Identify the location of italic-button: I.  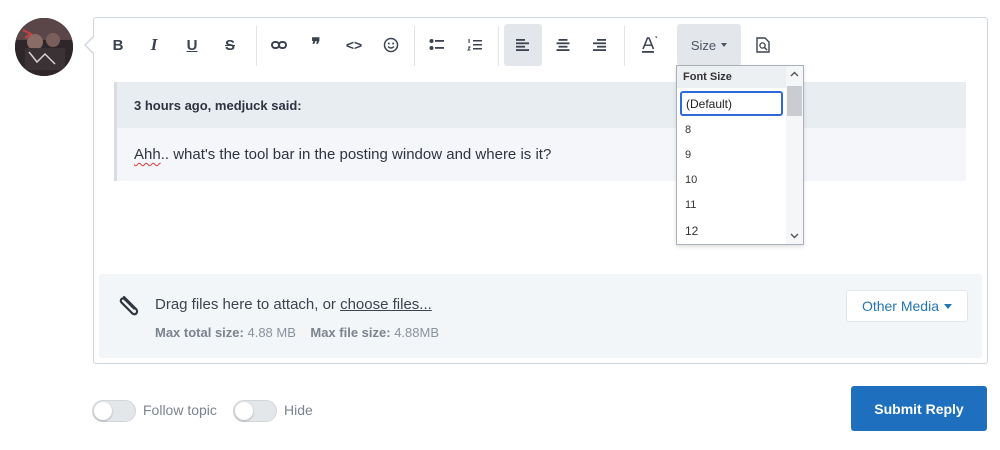
(154, 45).